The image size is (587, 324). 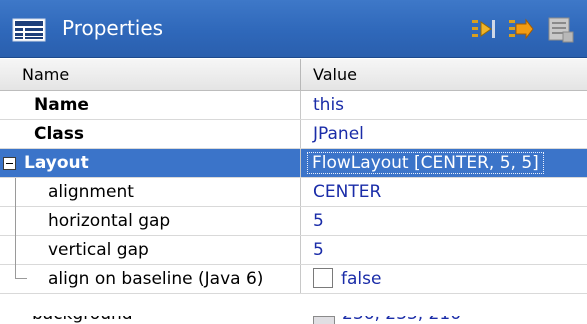 I want to click on table-row-partial: background 236, 233, 216, so click(x=293, y=320).